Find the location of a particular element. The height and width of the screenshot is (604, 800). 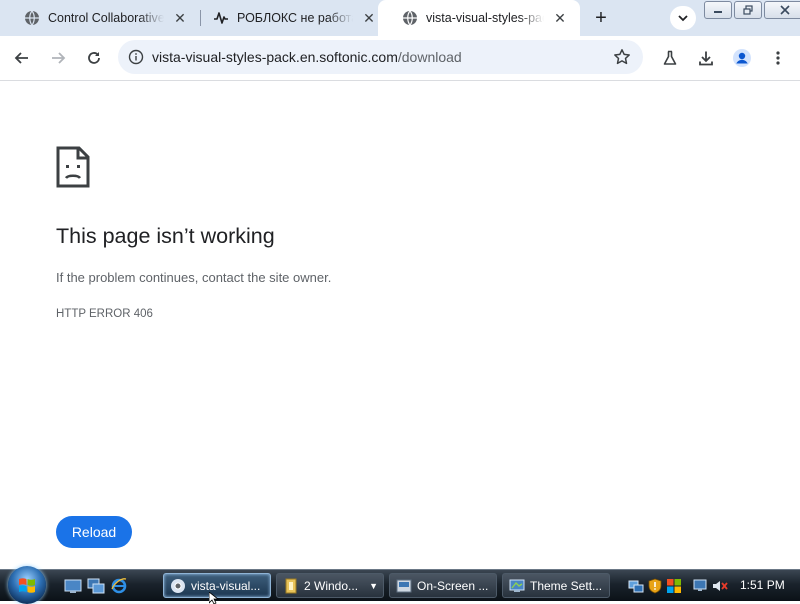

back-icon is located at coordinates (21, 58).